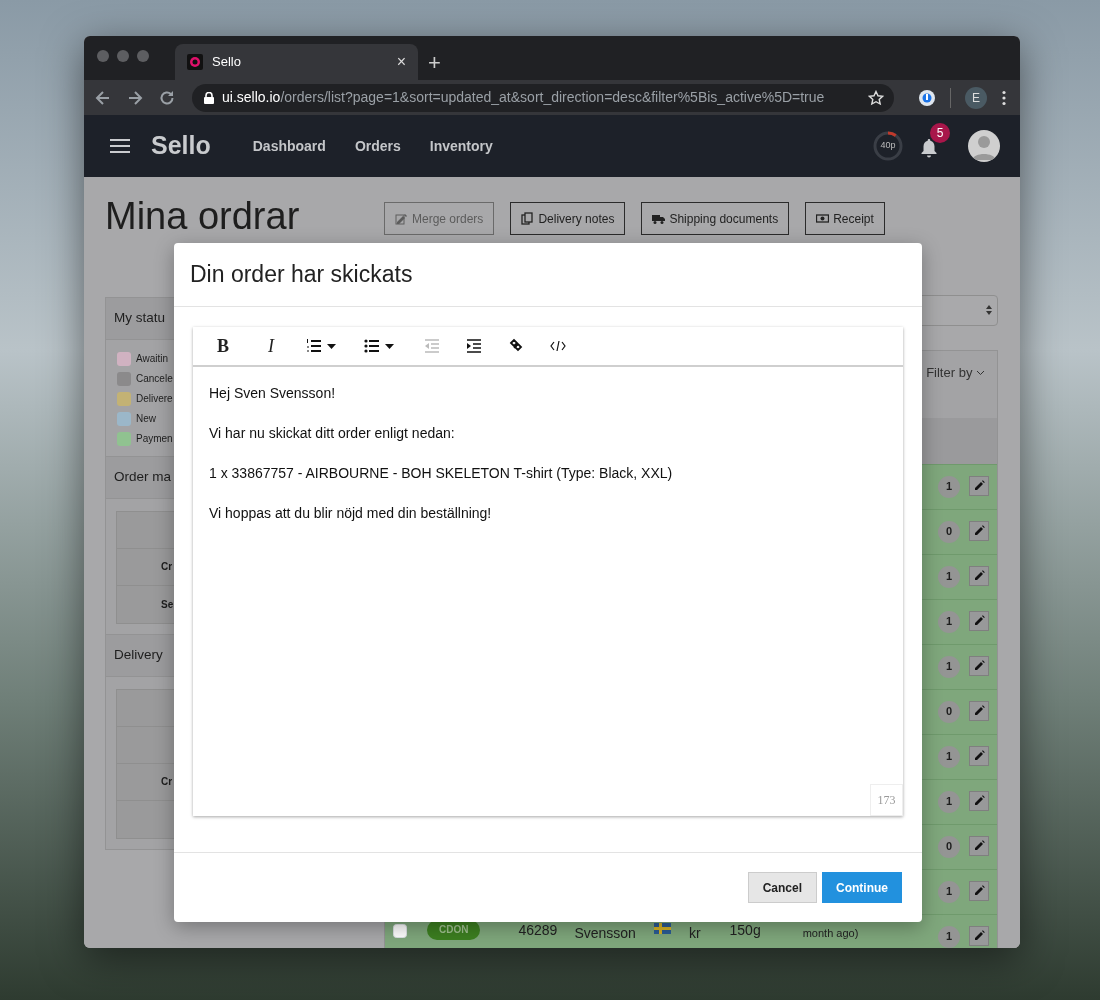 The height and width of the screenshot is (1000, 1100). What do you see at coordinates (538, 929) in the screenshot?
I see `order-id: 46289` at bounding box center [538, 929].